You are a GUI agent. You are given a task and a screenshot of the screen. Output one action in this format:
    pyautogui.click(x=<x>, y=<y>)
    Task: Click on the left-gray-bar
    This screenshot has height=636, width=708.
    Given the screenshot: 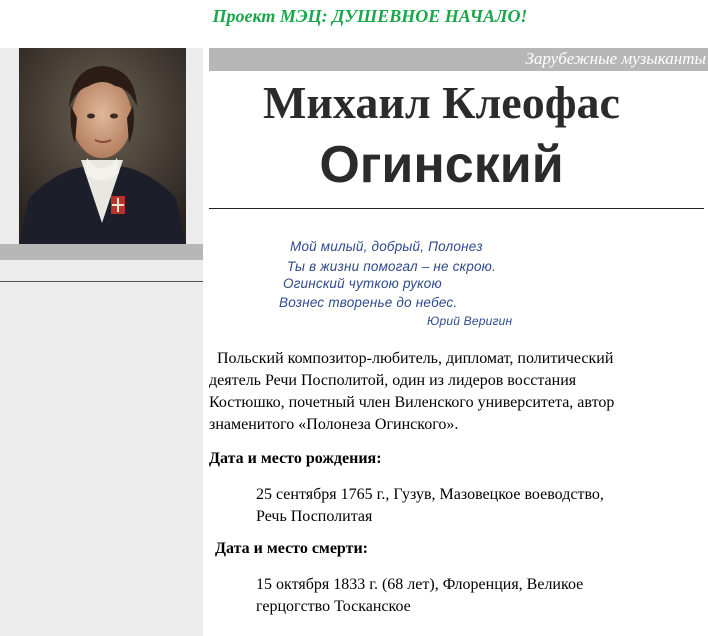 What is the action you would take?
    pyautogui.click(x=101, y=252)
    